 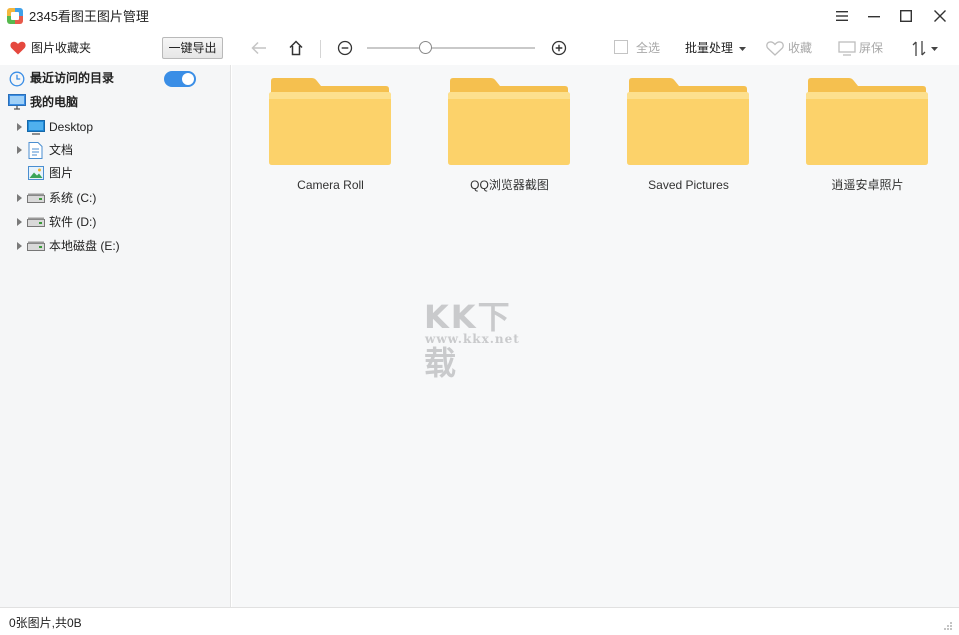 I want to click on sidebar-item-pictures: 图片, so click(x=115, y=173).